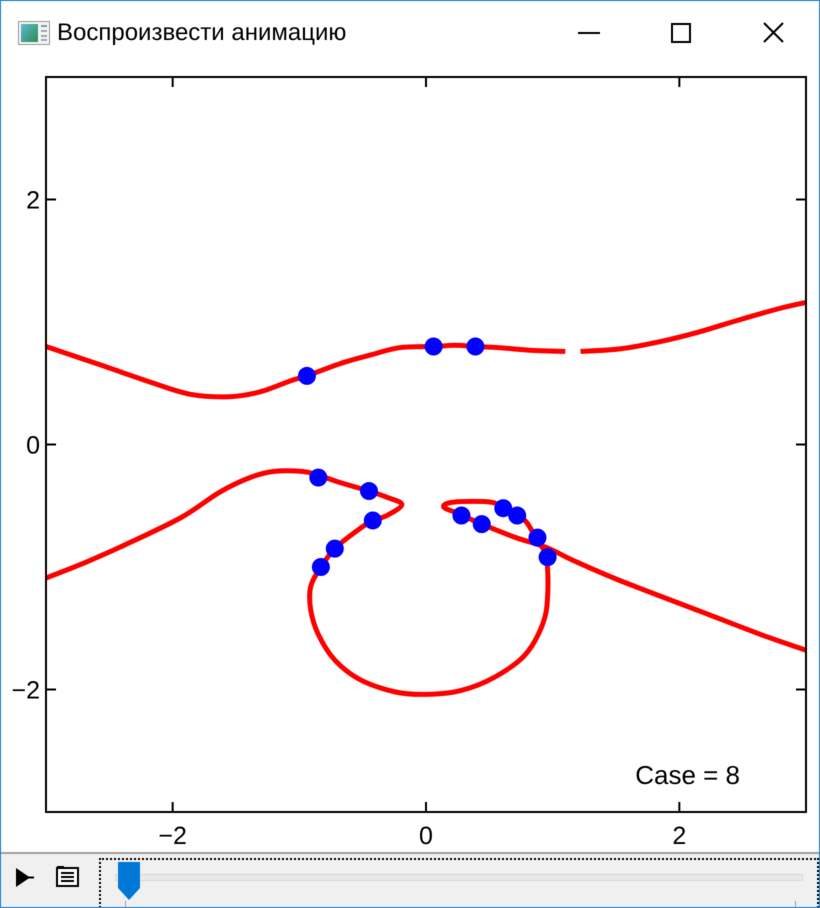 This screenshot has width=820, height=908. I want to click on play-icon, so click(25, 877).